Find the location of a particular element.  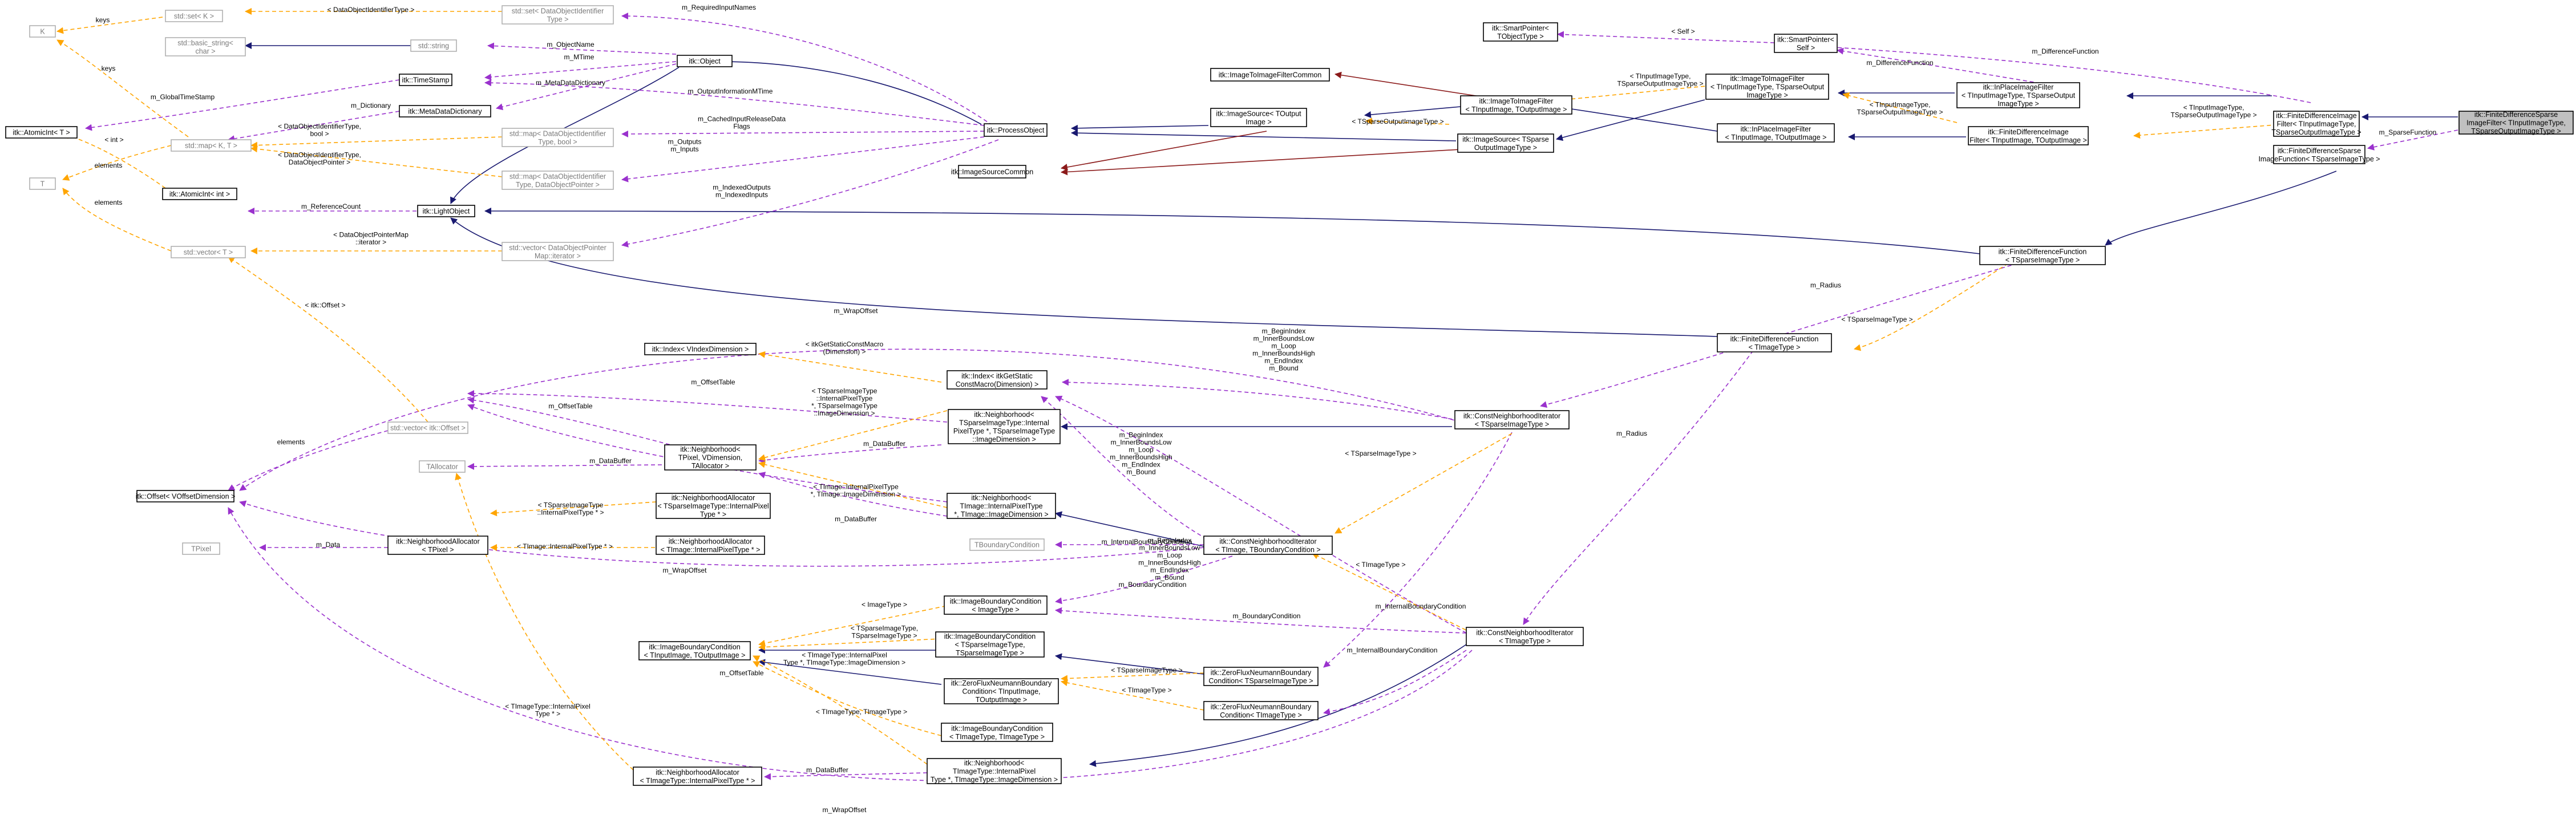

class-node-label: itk::ConstNeighborhoodIterator is located at coordinates (1512, 416).